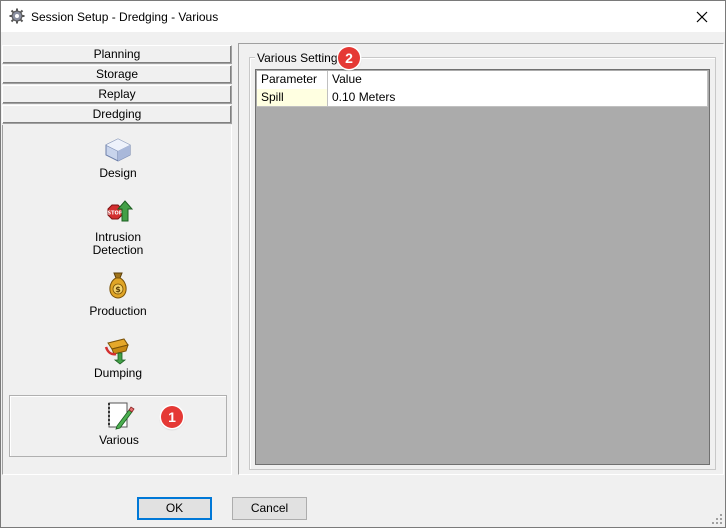  What do you see at coordinates (518, 98) in the screenshot?
I see `value-cell: 0.10 Meters` at bounding box center [518, 98].